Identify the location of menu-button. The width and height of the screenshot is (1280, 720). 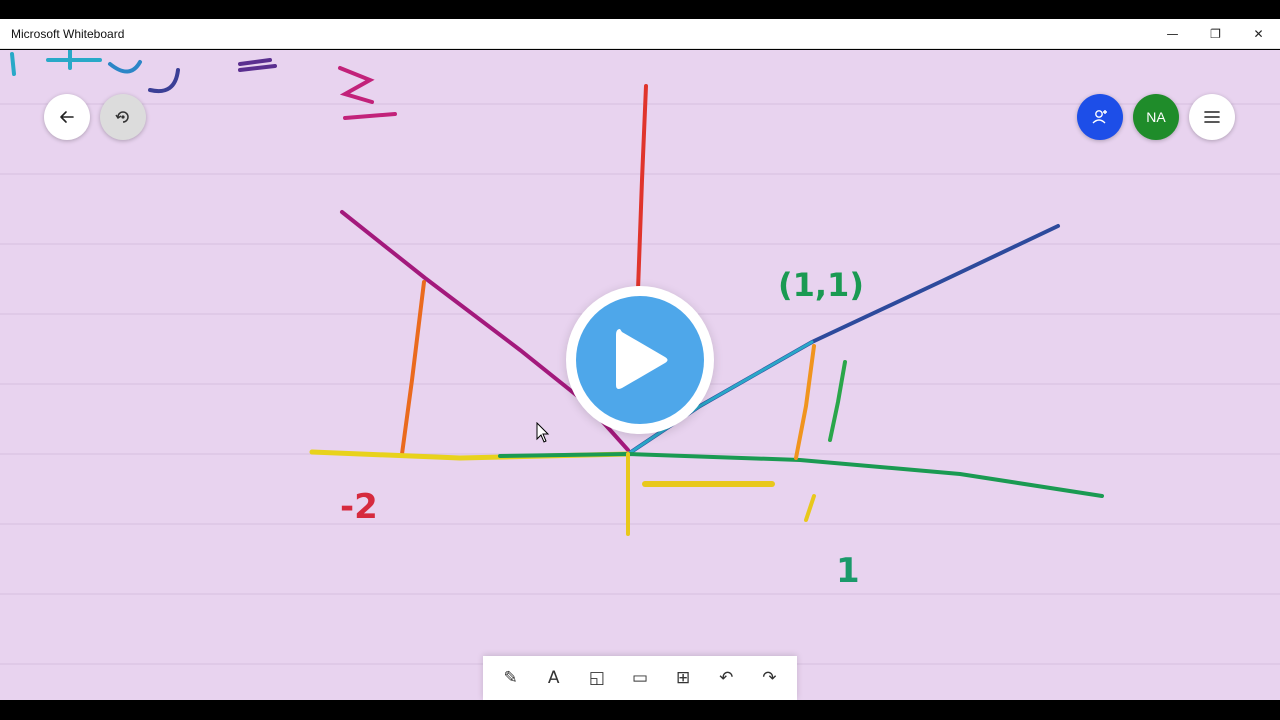
(1212, 117).